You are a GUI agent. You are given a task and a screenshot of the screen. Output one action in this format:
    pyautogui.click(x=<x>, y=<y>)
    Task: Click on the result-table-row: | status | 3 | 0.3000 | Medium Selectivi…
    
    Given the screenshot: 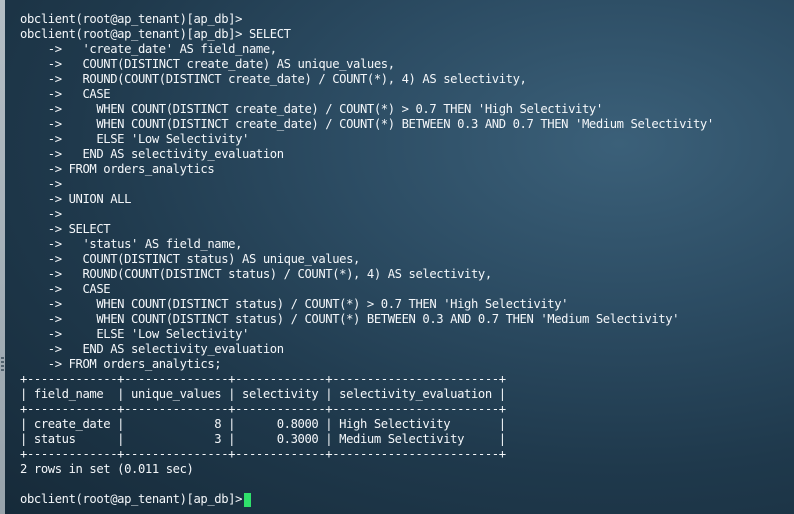 What is the action you would take?
    pyautogui.click(x=263, y=439)
    